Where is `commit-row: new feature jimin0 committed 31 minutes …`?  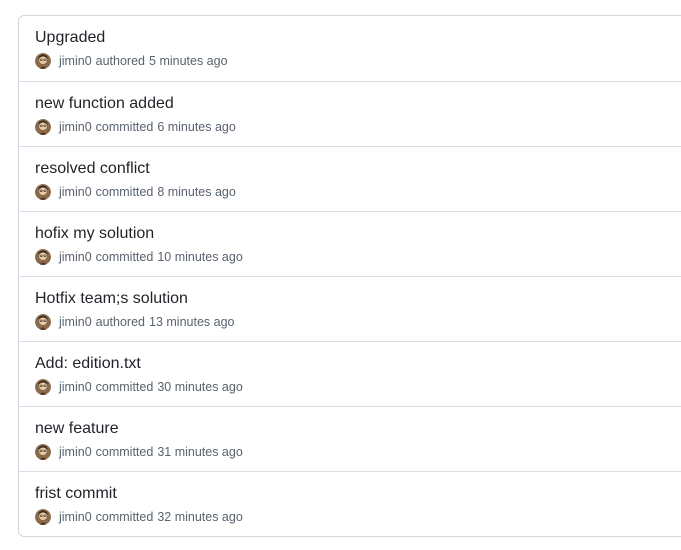
commit-row: new feature jimin0 committed 31 minutes … is located at coordinates (350, 438).